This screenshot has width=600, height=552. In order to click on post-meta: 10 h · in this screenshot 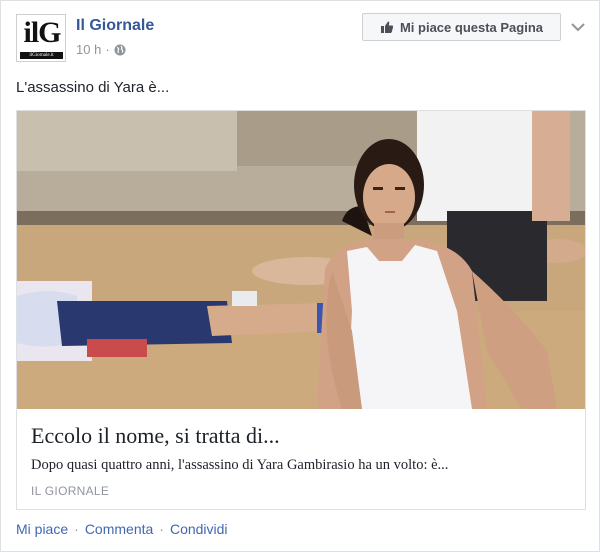, I will do `click(101, 49)`.